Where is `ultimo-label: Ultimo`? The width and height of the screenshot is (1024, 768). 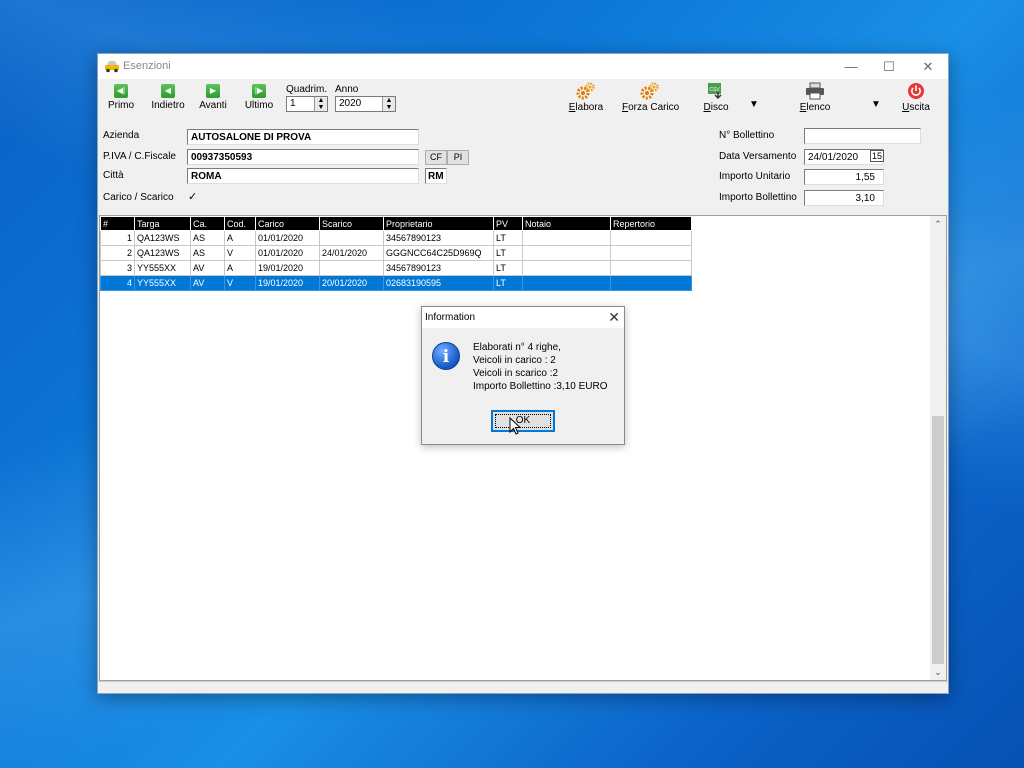 ultimo-label: Ultimo is located at coordinates (259, 105).